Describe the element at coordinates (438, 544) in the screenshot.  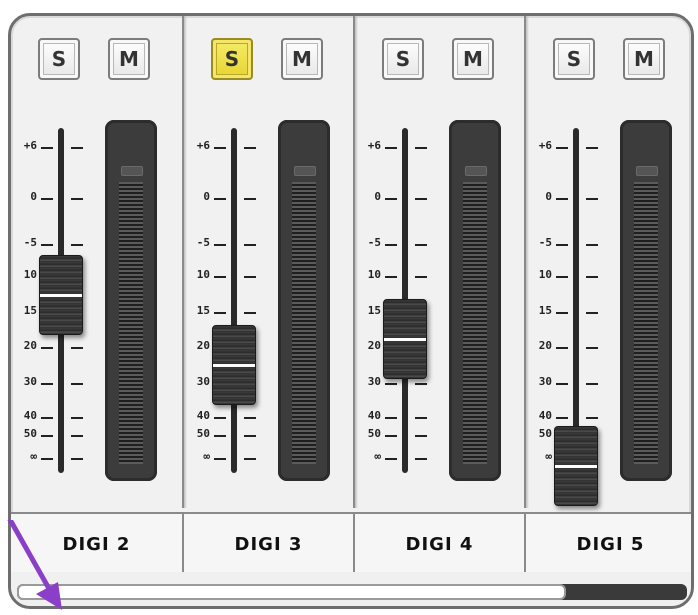
I see `channel-name: DIGI 4` at that location.